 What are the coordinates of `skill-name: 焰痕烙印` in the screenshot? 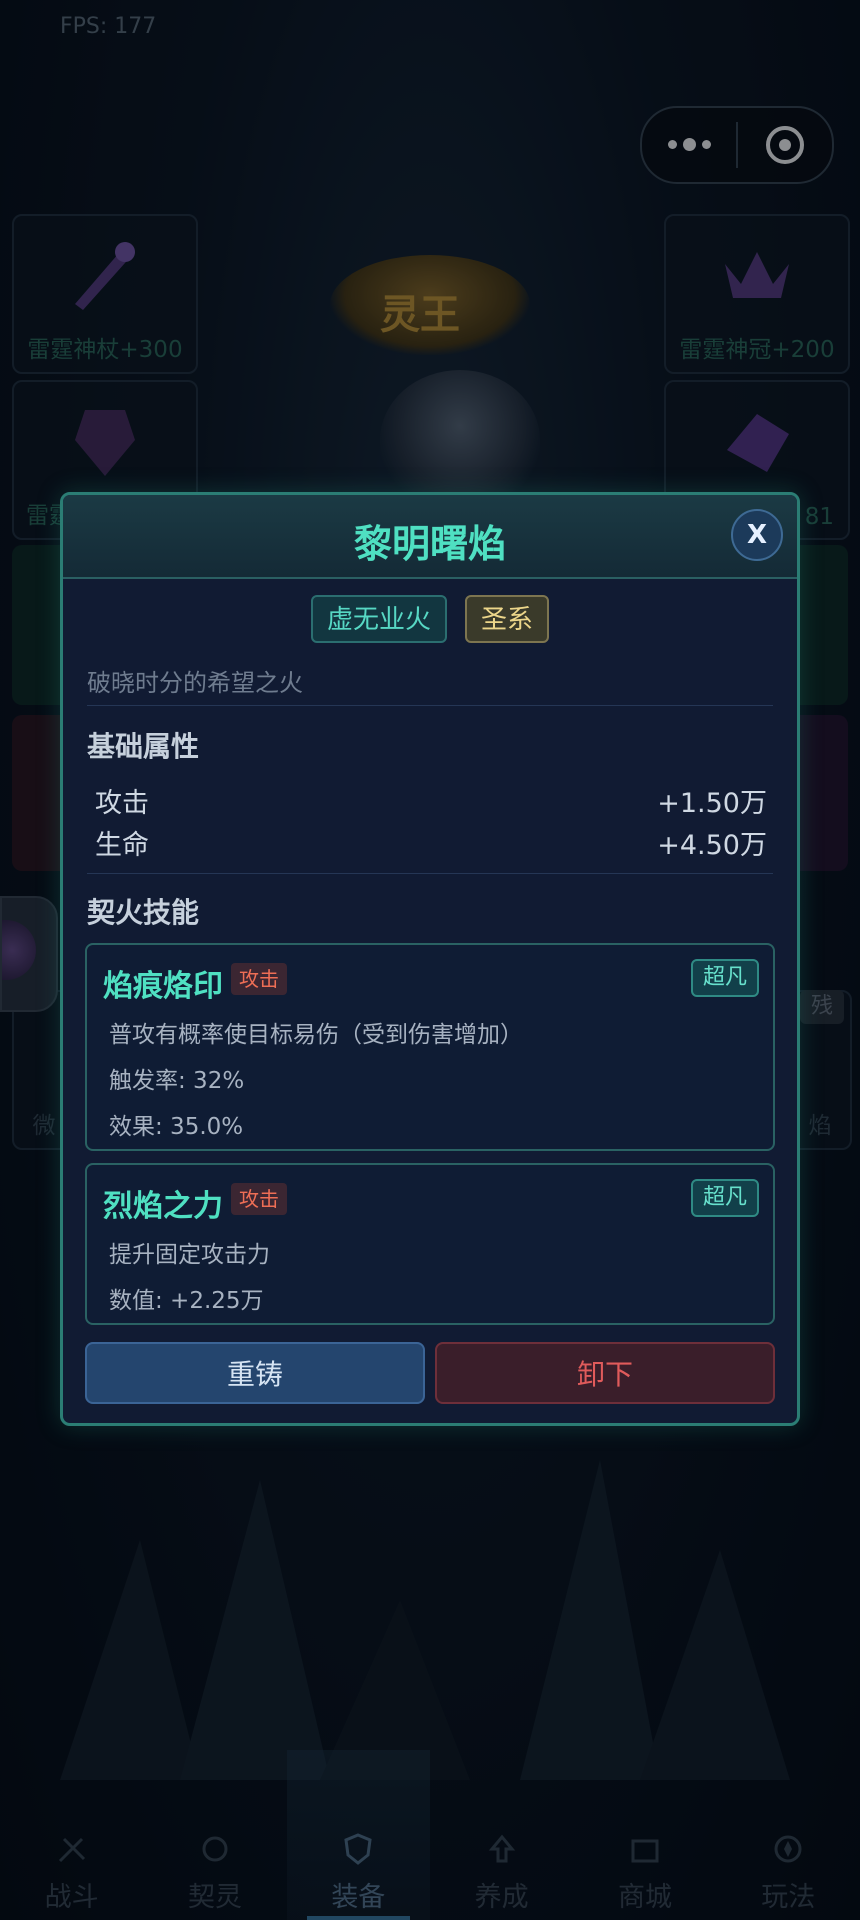 It's located at (163, 986).